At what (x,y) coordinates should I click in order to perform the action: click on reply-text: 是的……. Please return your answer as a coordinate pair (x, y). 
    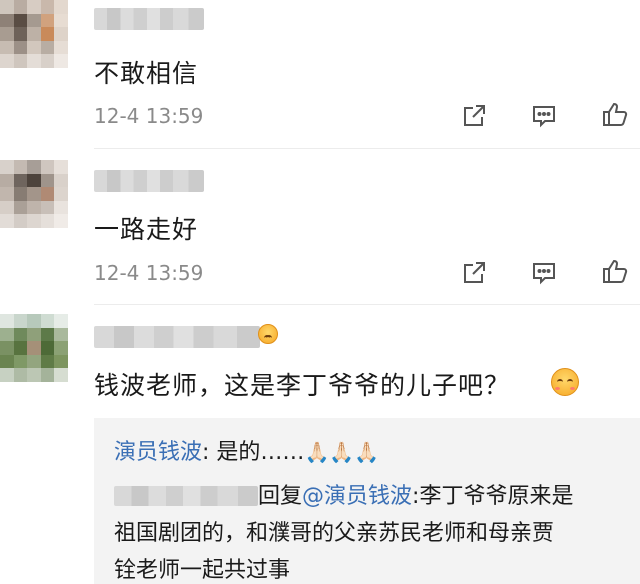
    Looking at the image, I should click on (260, 452).